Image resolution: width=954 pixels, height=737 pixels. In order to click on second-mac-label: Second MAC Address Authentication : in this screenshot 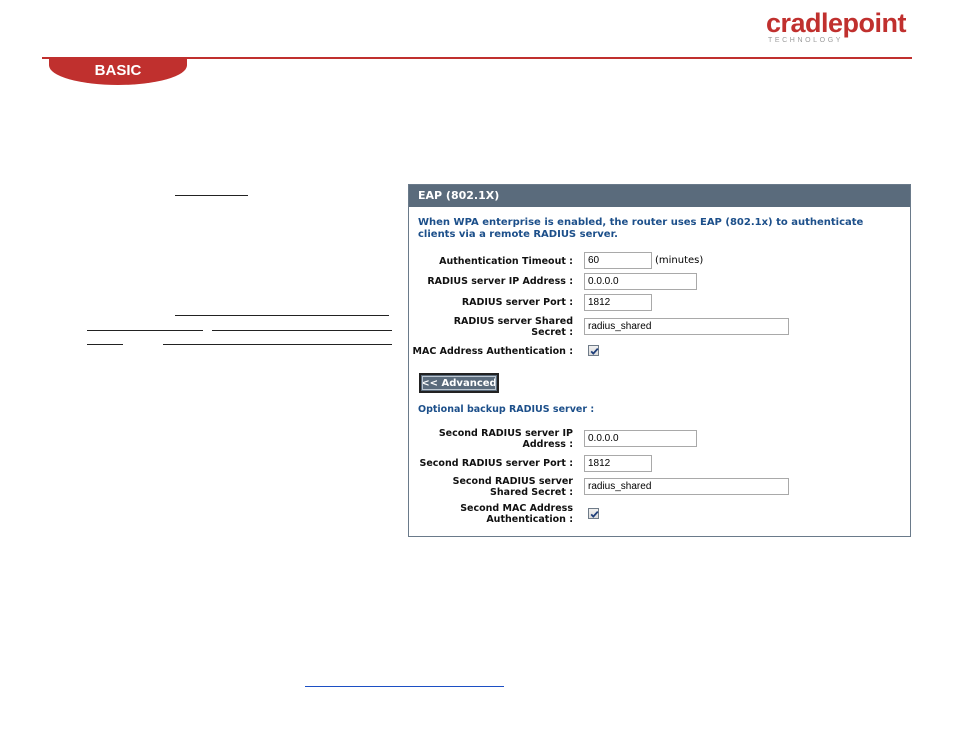, I will do `click(516, 514)`.